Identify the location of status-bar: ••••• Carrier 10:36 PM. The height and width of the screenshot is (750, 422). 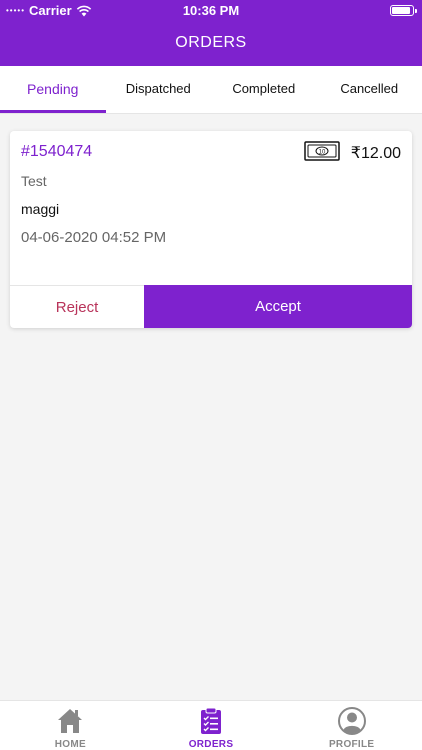
(211, 11).